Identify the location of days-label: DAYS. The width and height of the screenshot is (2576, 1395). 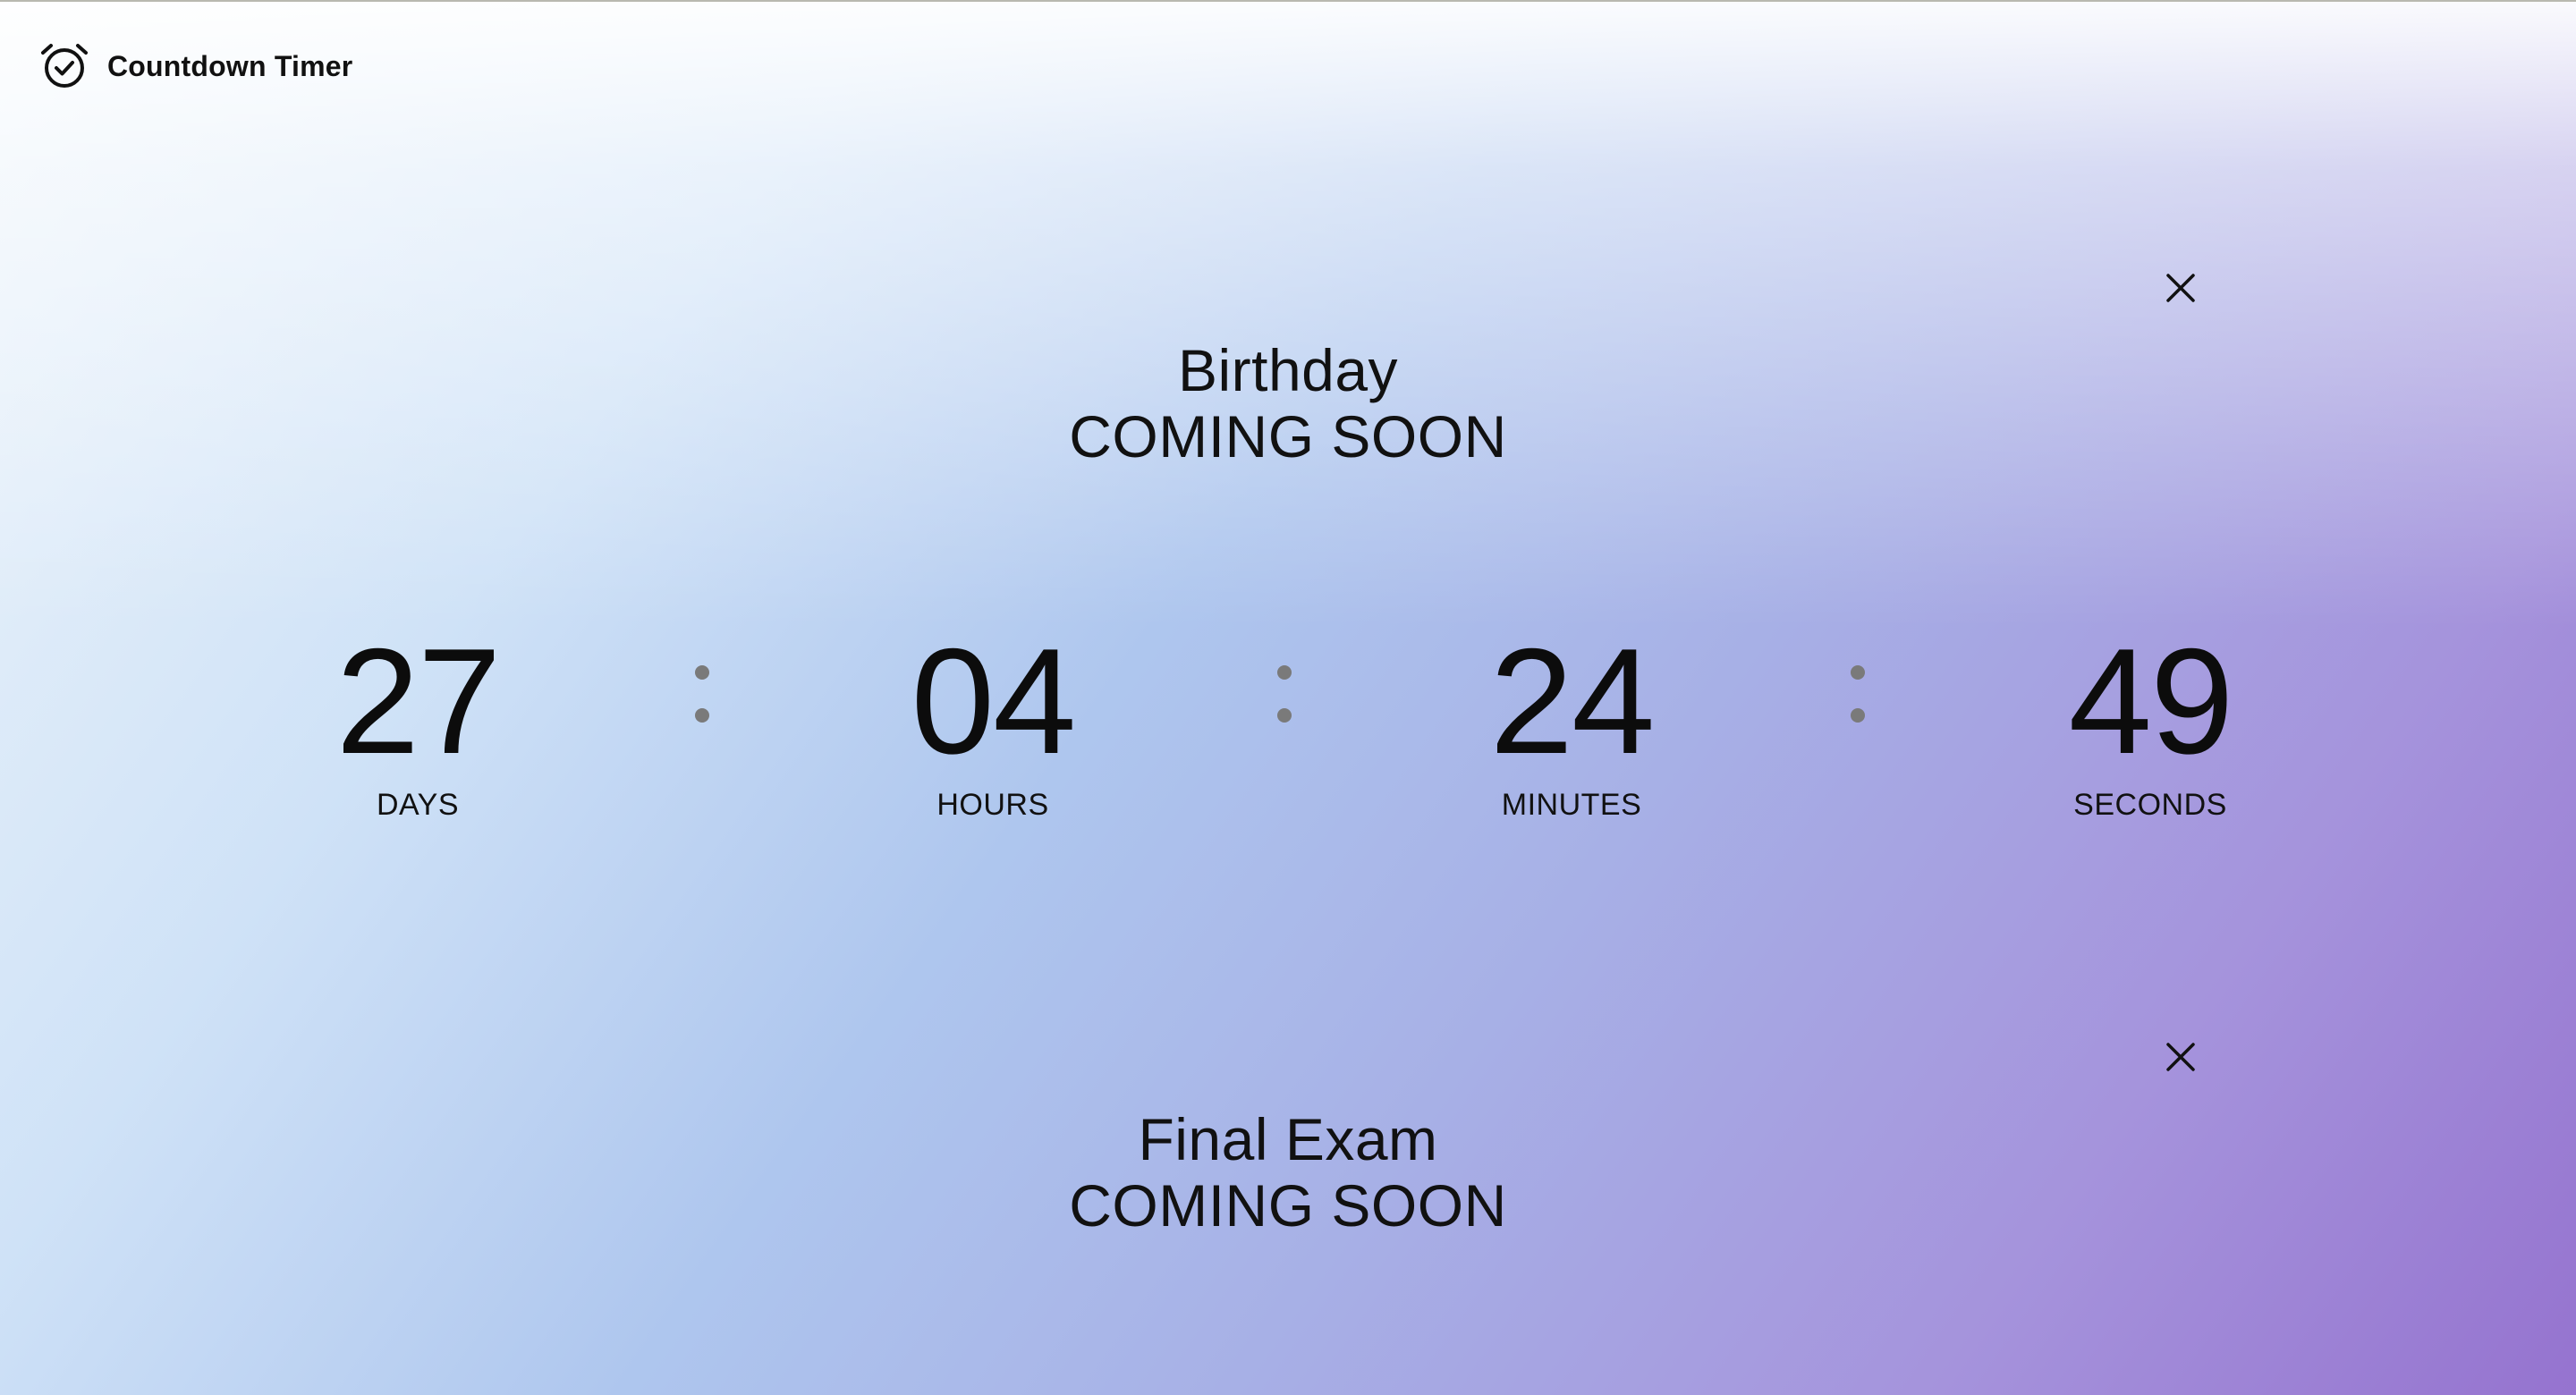
(418, 805).